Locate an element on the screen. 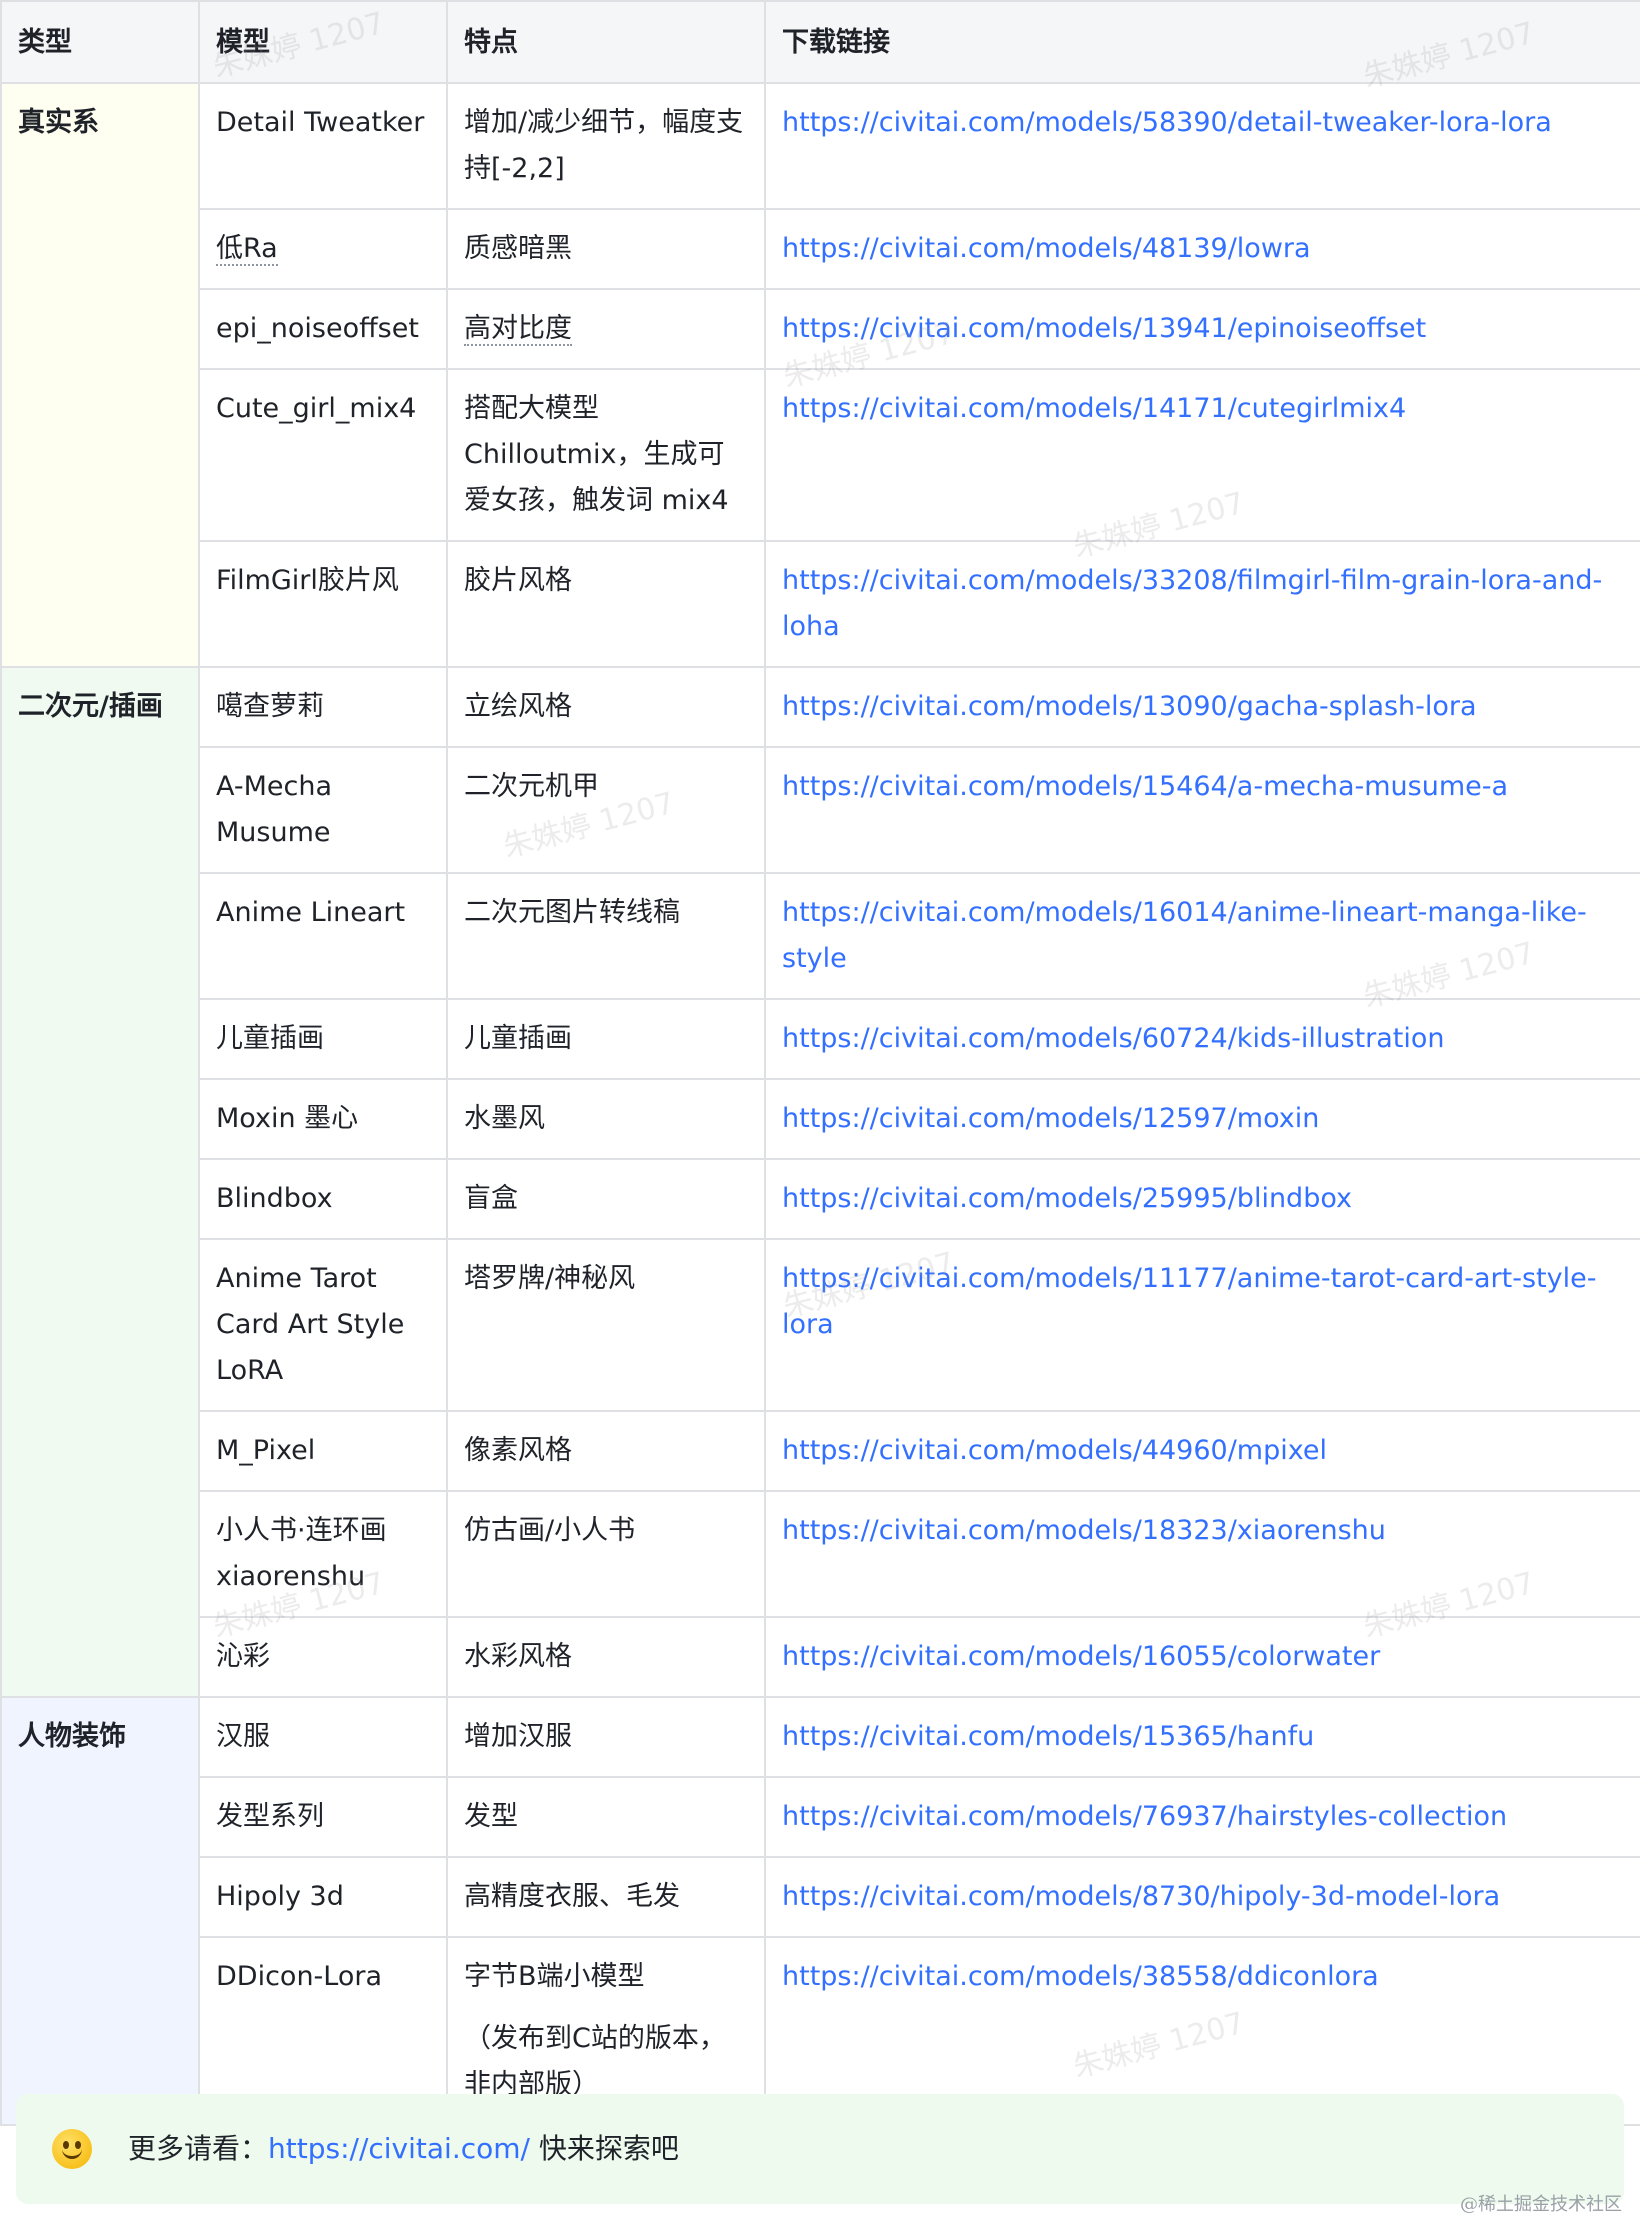 This screenshot has height=2224, width=1640. model-cell: 儿童插画 is located at coordinates (323, 1039).